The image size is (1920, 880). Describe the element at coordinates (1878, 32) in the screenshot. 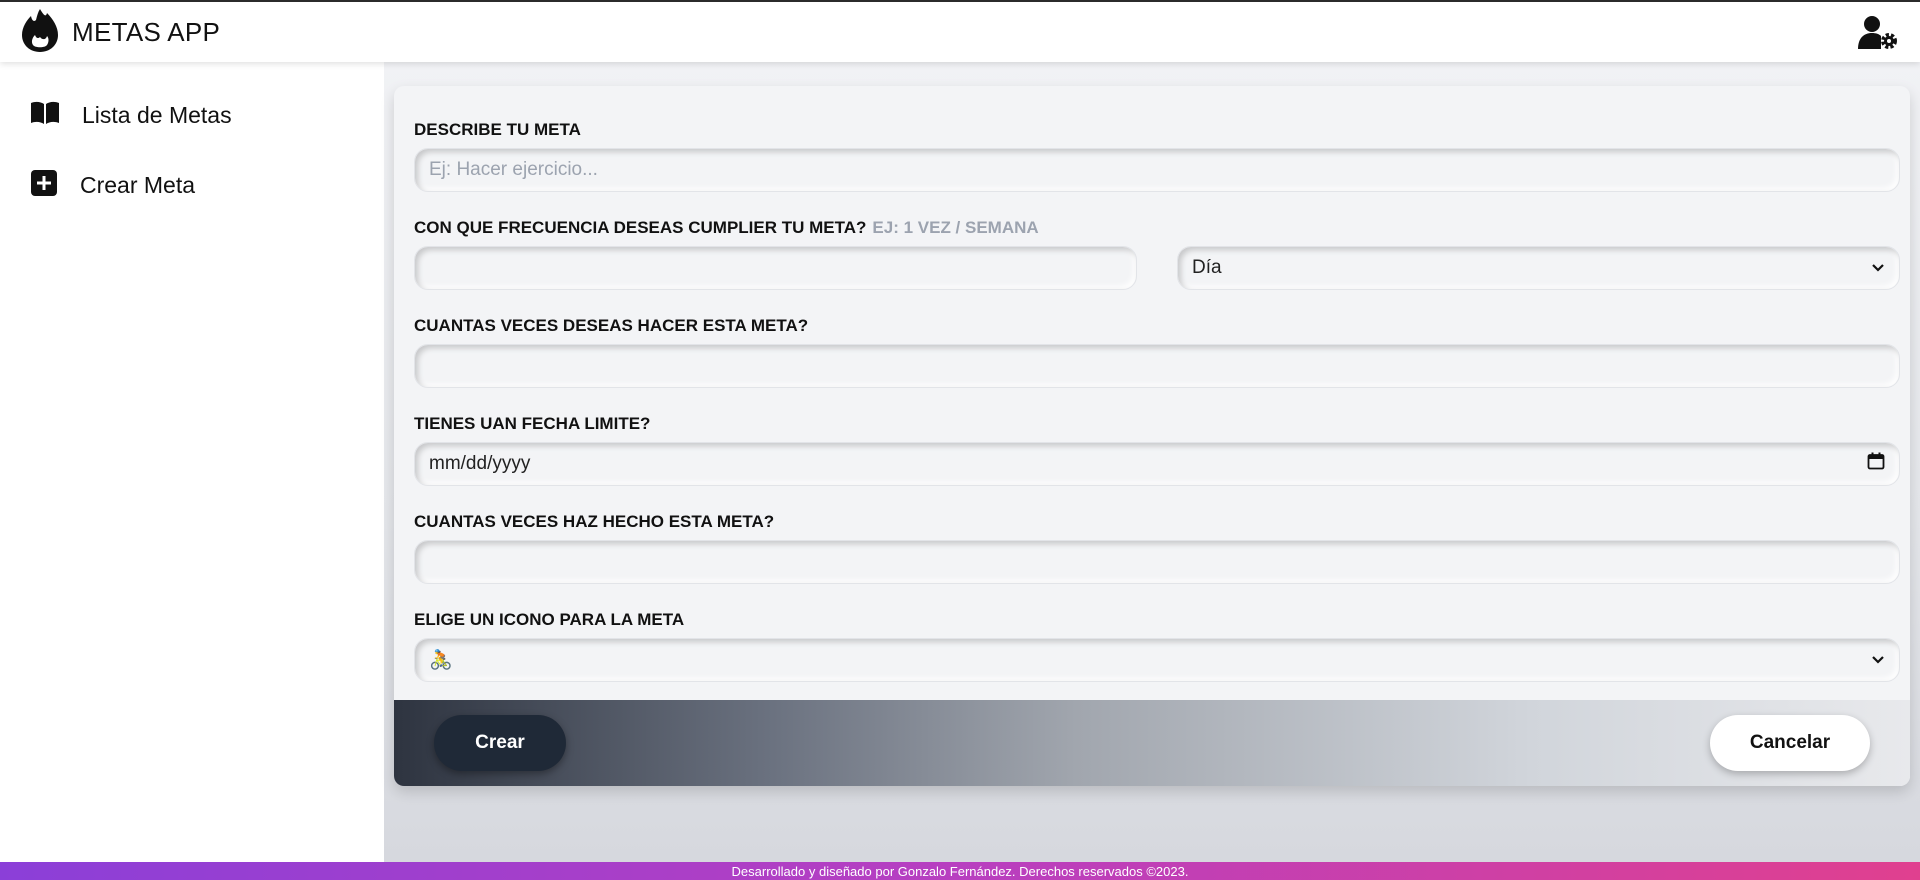

I see `user-settings-icon` at that location.